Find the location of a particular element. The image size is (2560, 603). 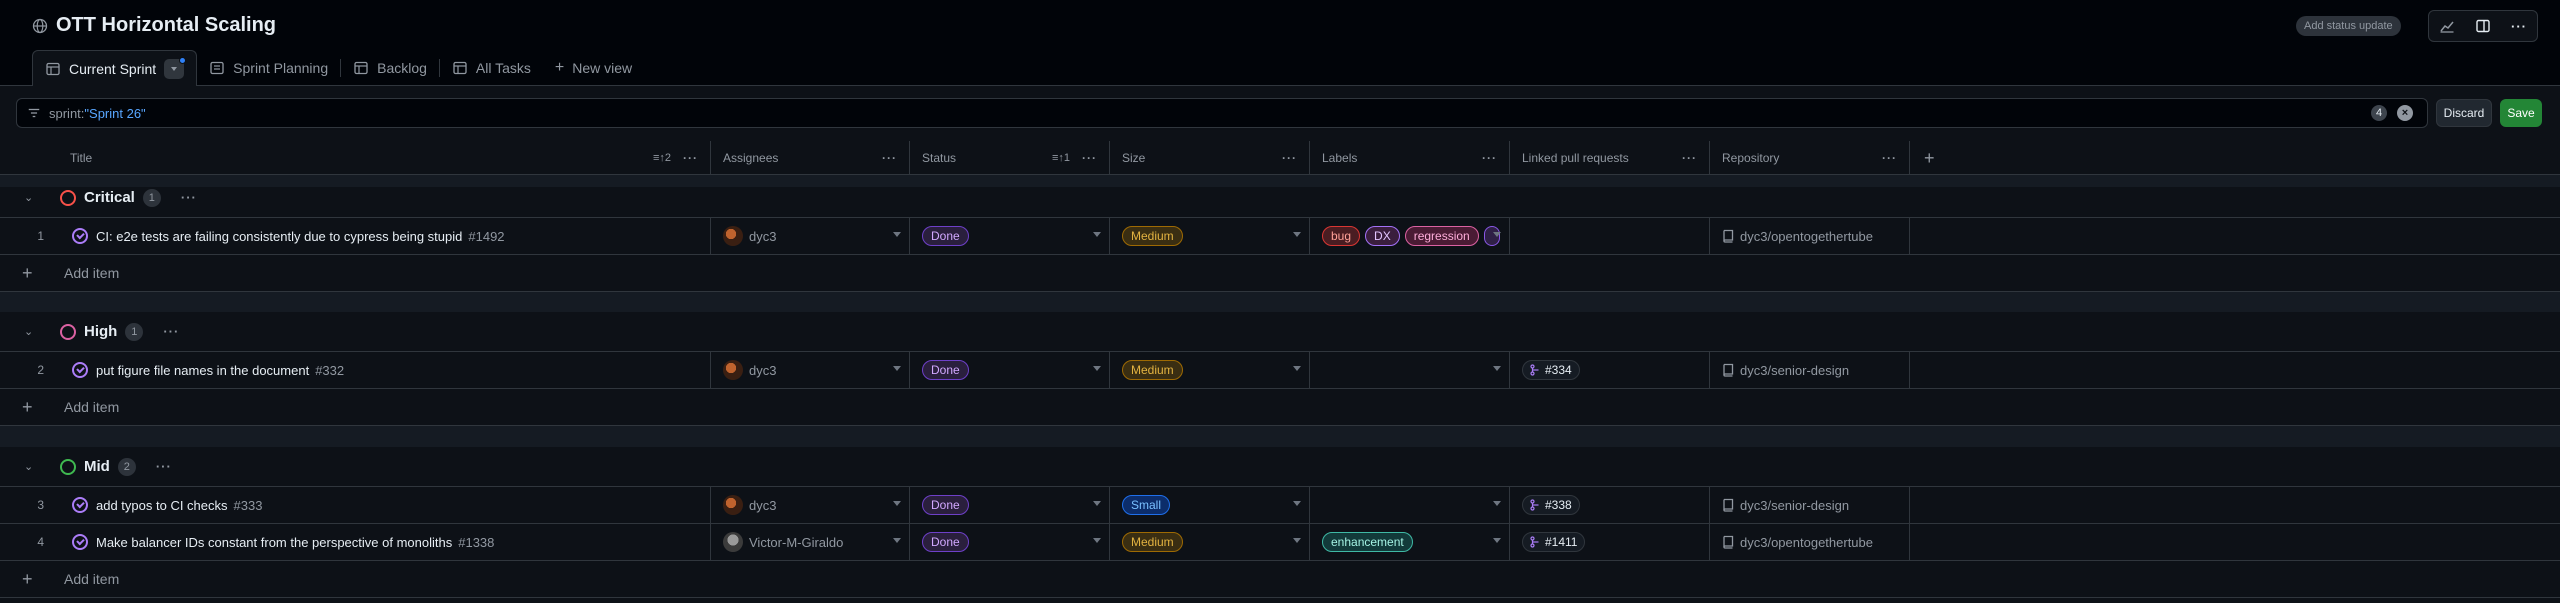

add-column-button: + is located at coordinates (1929, 158).